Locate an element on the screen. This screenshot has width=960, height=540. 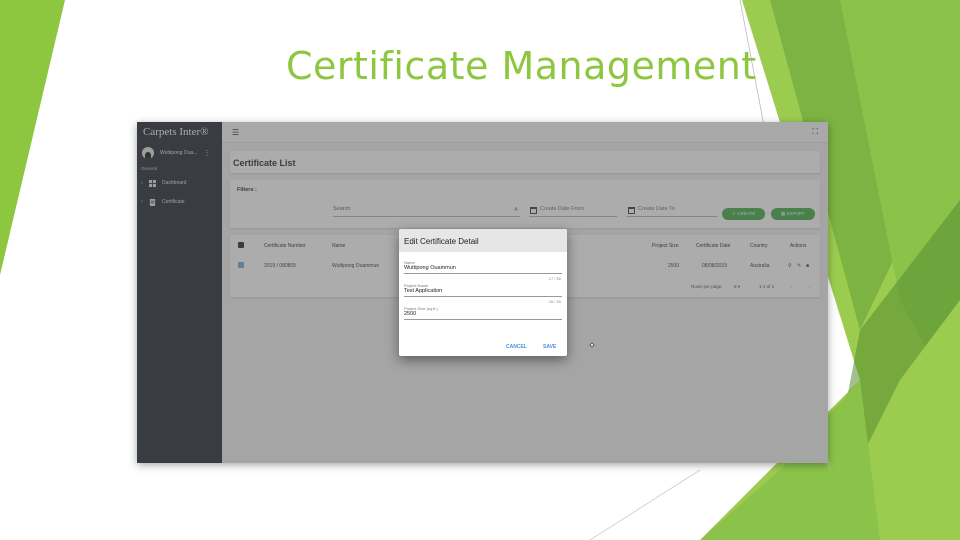
project-name-field-counter: 16 / 50 is located at coordinates (554, 301).